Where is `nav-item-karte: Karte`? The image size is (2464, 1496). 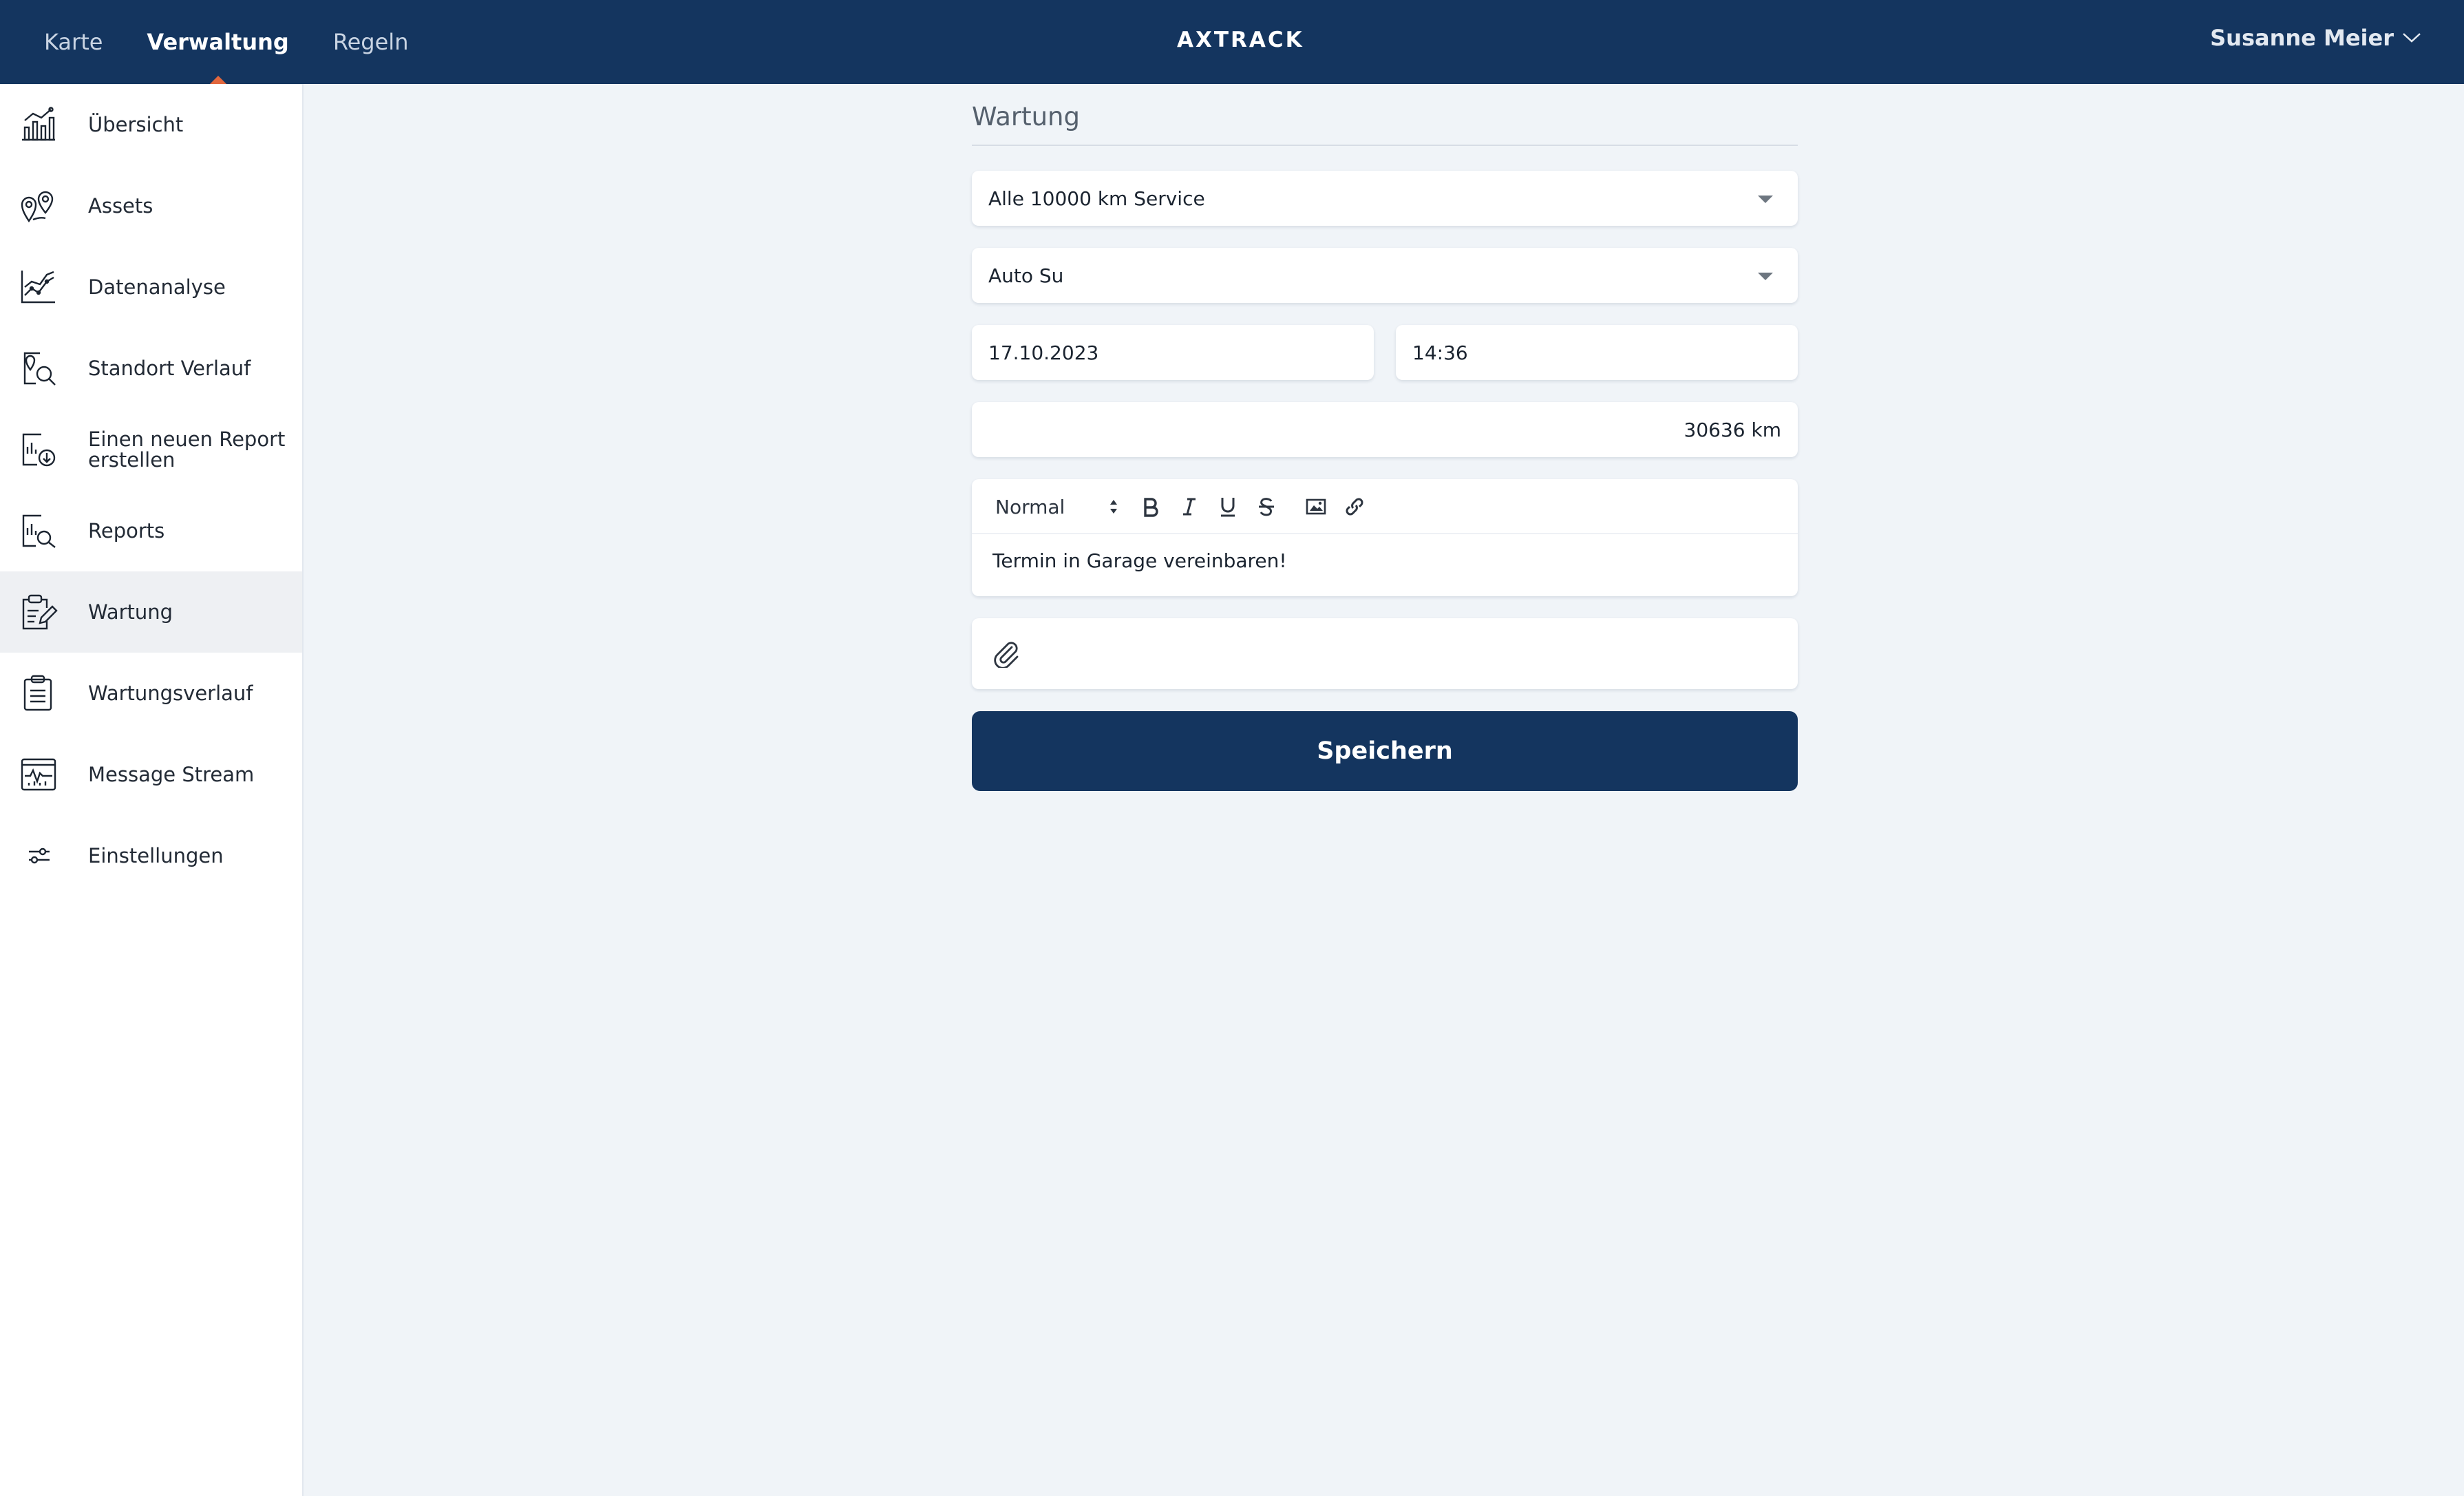 nav-item-karte: Karte is located at coordinates (74, 42).